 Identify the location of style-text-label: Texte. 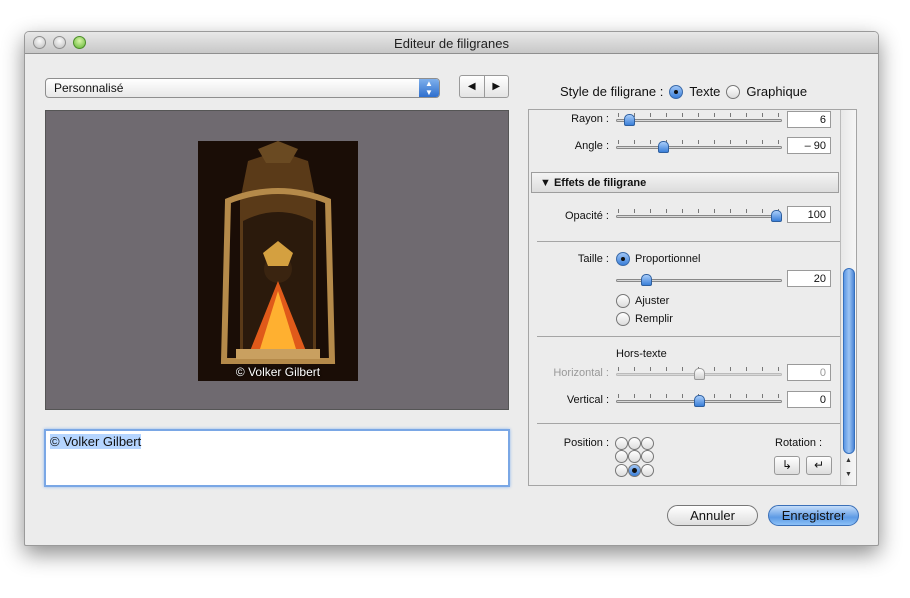
(704, 91).